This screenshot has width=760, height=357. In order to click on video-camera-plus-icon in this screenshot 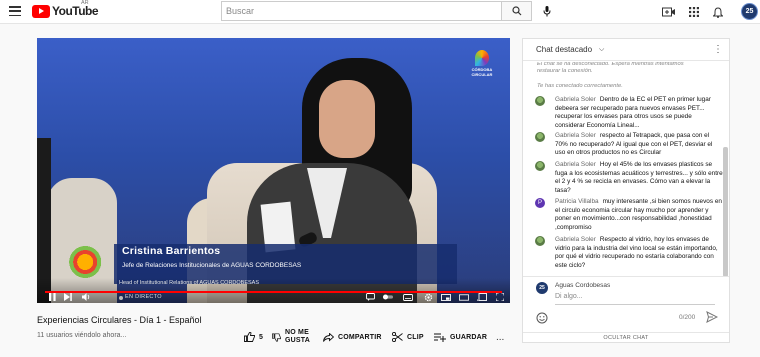, I will do `click(668, 12)`.